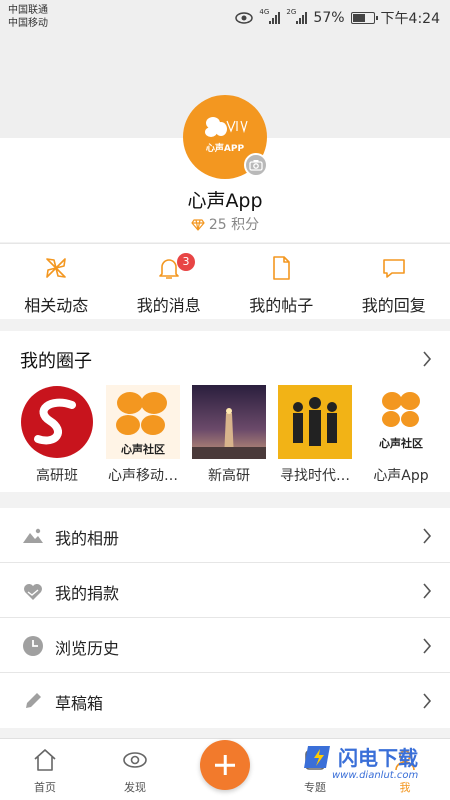 The height and width of the screenshot is (800, 450). I want to click on circle-item: 高研班, so click(57, 435).